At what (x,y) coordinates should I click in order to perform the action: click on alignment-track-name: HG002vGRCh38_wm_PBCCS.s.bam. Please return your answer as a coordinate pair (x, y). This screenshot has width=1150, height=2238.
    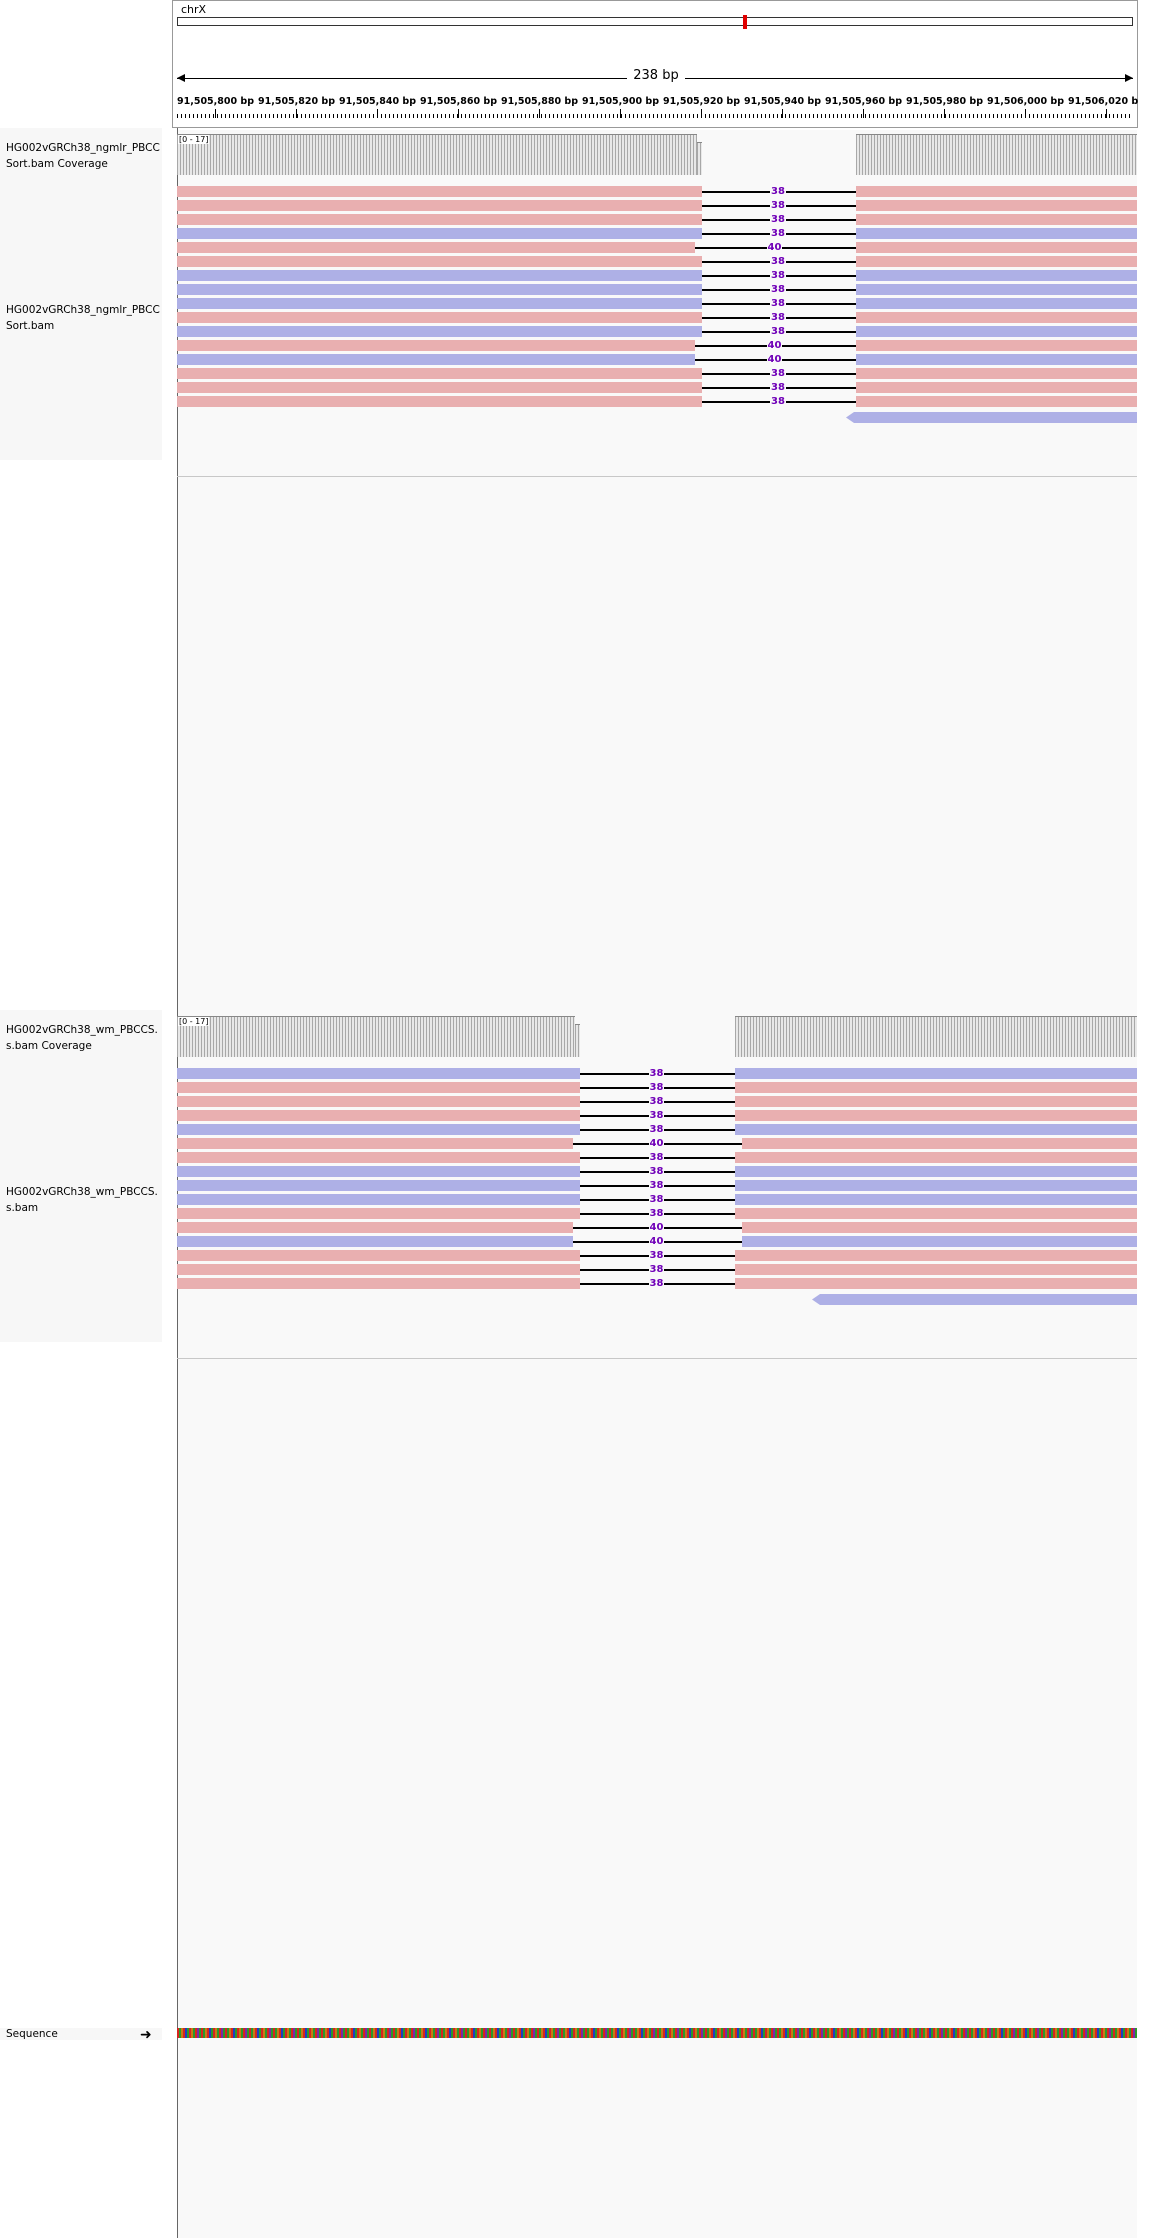
    Looking at the image, I should click on (84, 1200).